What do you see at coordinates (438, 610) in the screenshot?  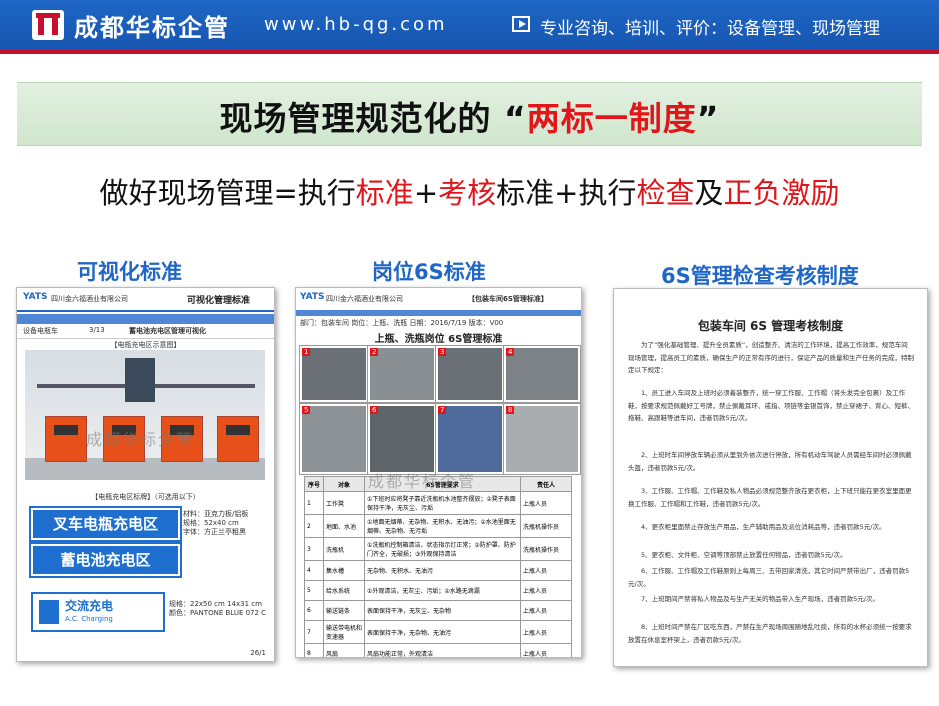 I see `table-row: 6 输送链条 表面保持干净，无灰尘、无杂物 上瓶人员` at bounding box center [438, 610].